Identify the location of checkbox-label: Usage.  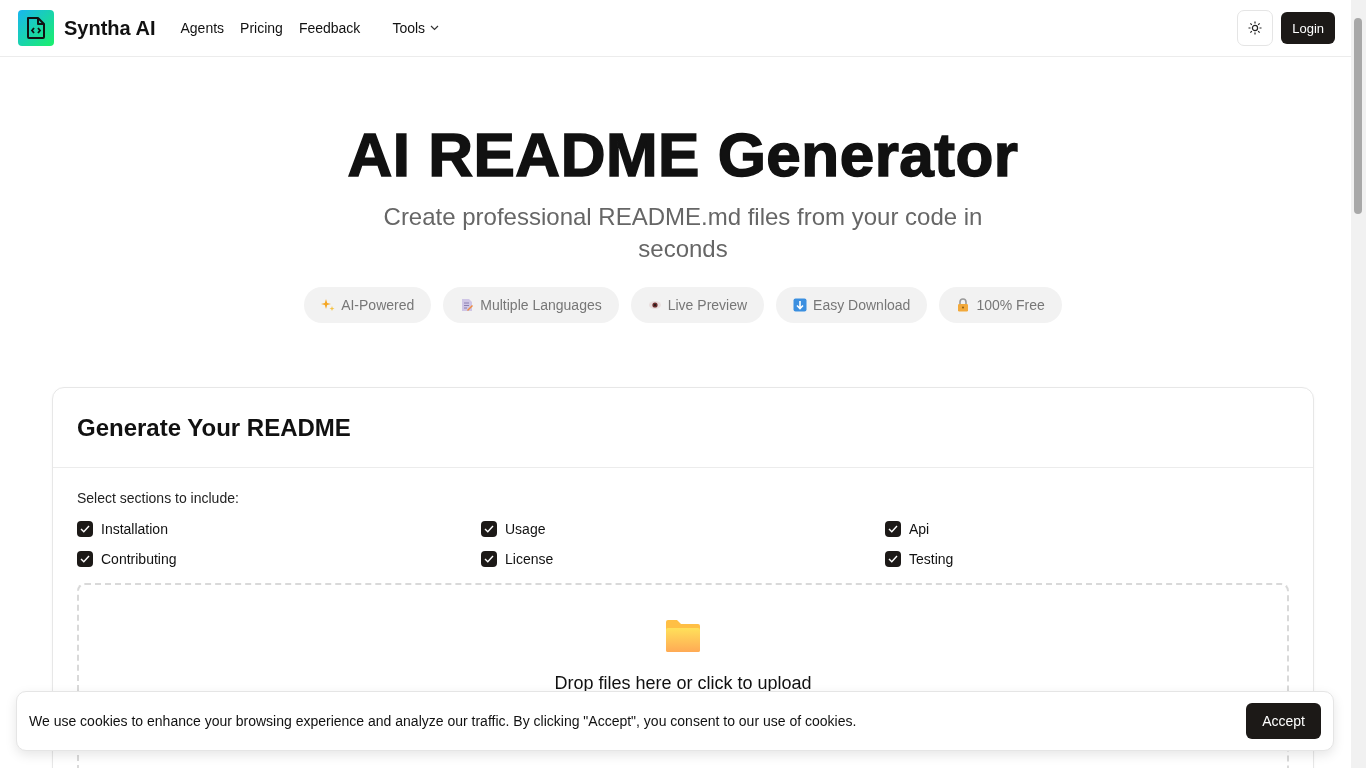
(525, 529).